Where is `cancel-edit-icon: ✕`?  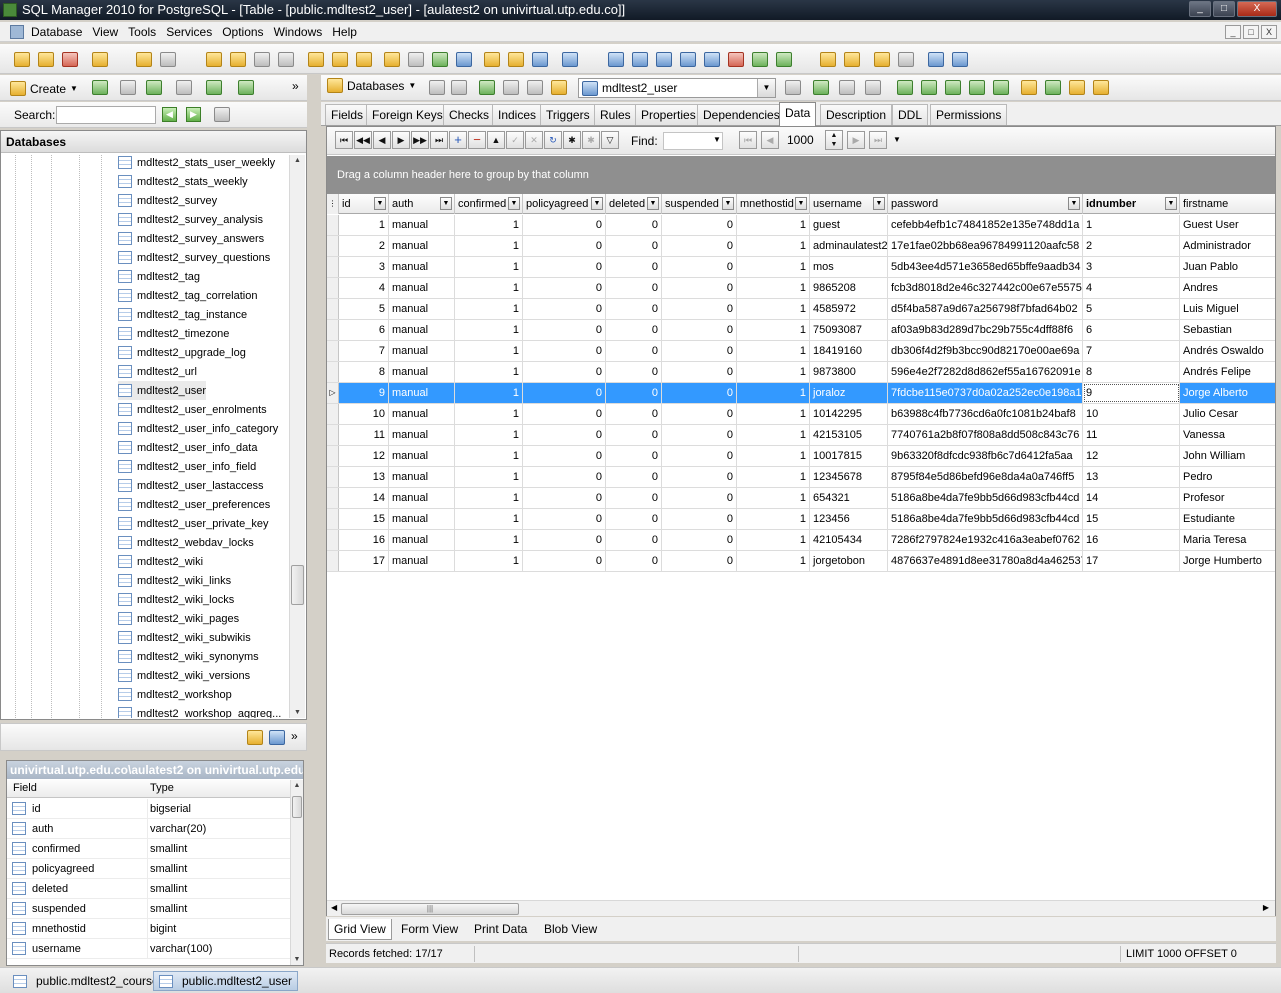
cancel-edit-icon: ✕ is located at coordinates (534, 140).